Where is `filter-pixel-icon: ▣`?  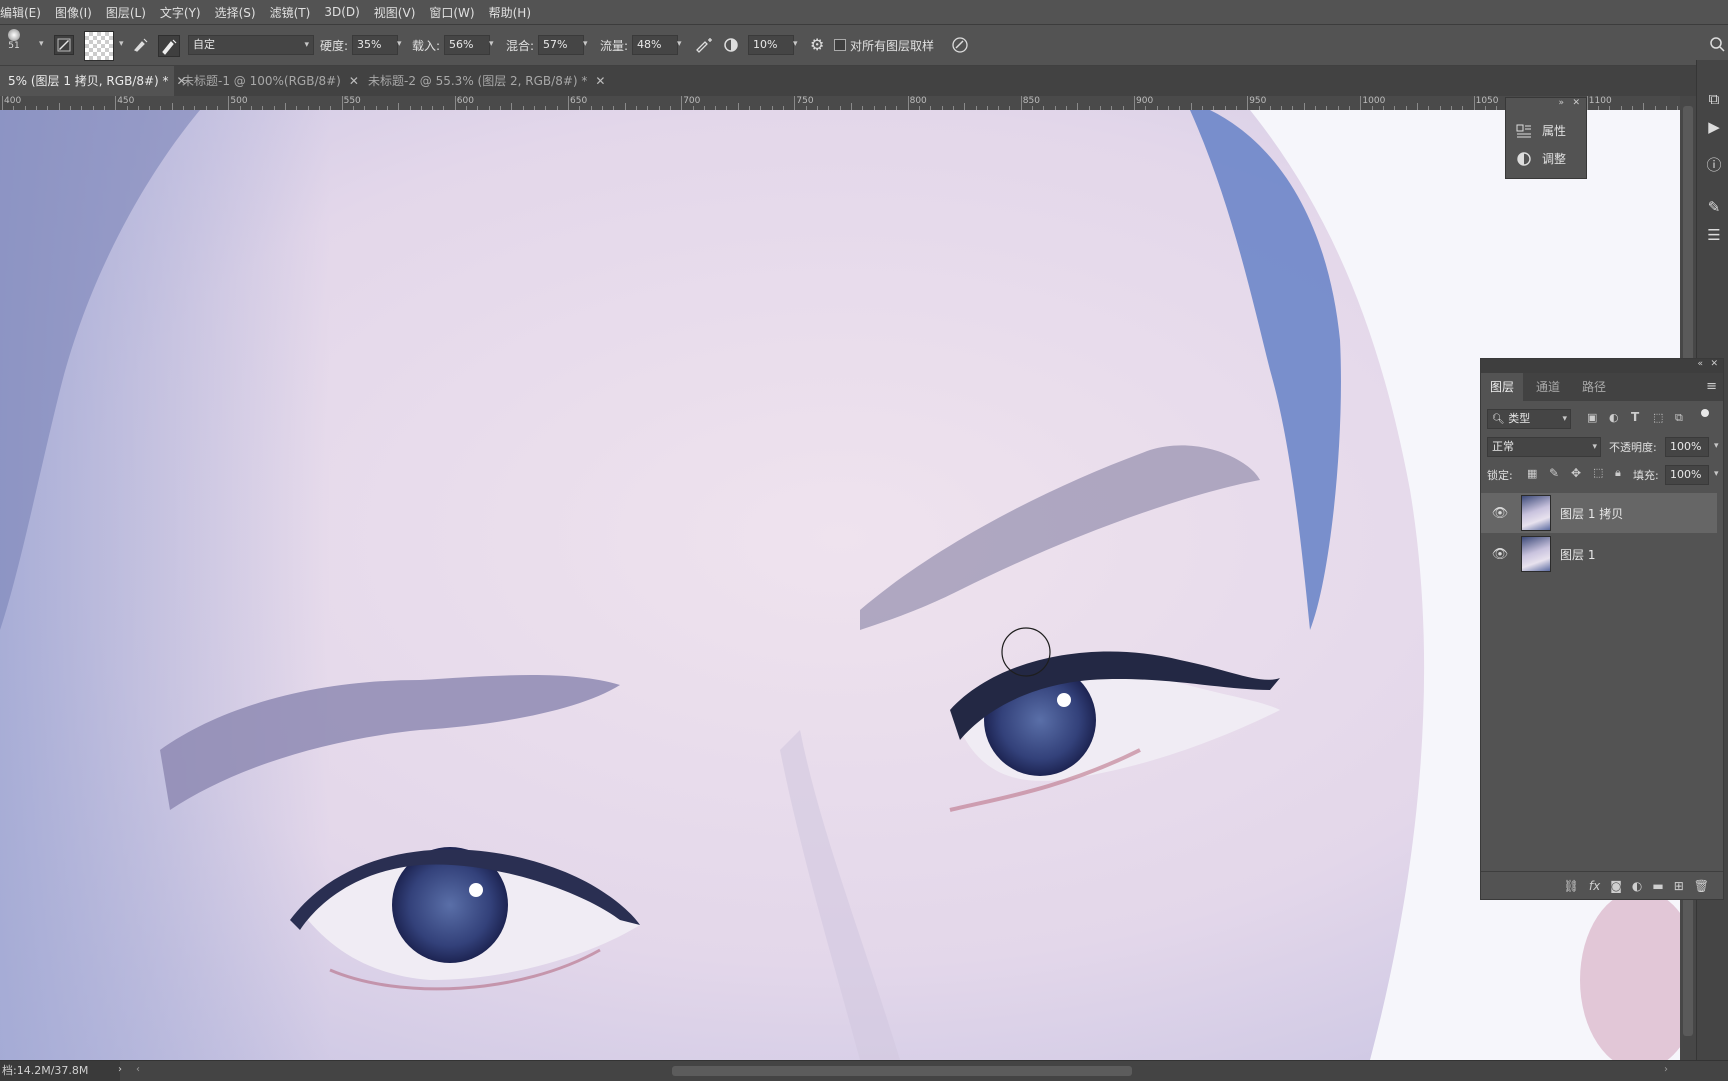
filter-pixel-icon: ▣ is located at coordinates (1592, 417).